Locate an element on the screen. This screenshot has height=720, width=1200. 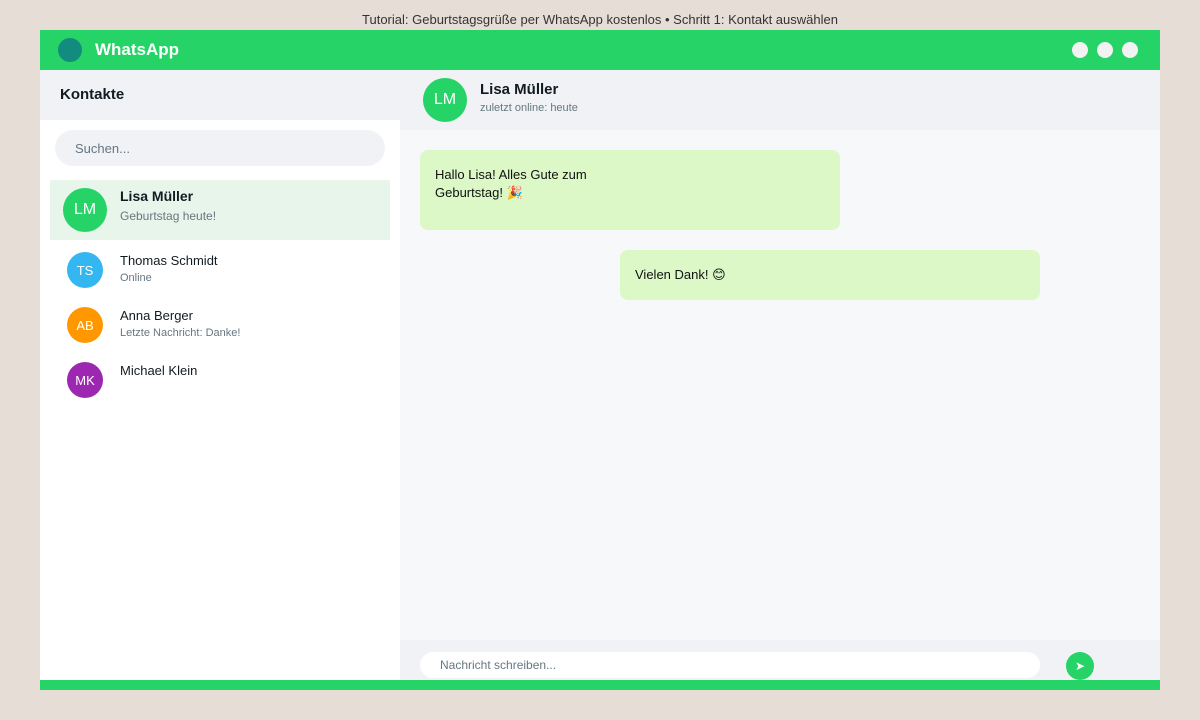
contact-item-michael-klein: MK Michael Klein is located at coordinates (220, 385).